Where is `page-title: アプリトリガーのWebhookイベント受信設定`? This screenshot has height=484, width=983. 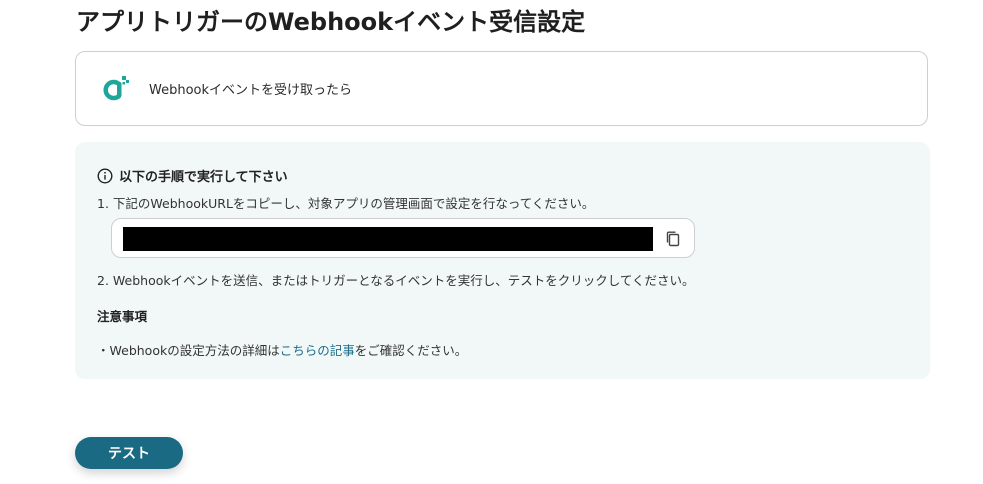 page-title: アプリトリガーのWebhookイベント受信設定 is located at coordinates (331, 22).